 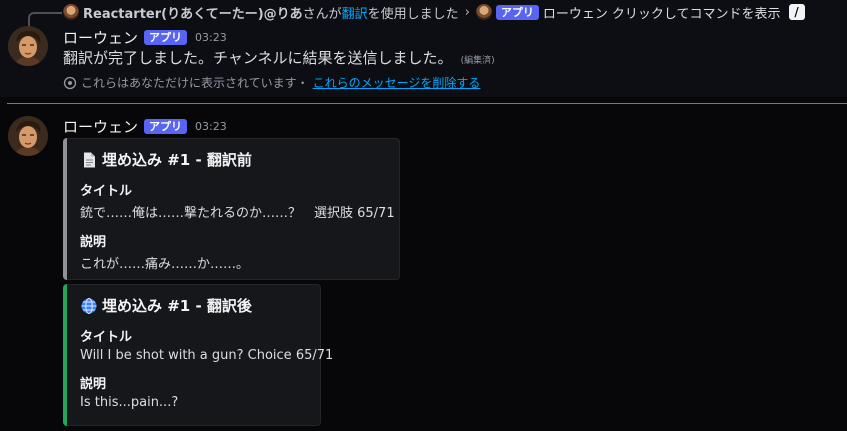 I want to click on reply-spine, so click(x=45, y=19).